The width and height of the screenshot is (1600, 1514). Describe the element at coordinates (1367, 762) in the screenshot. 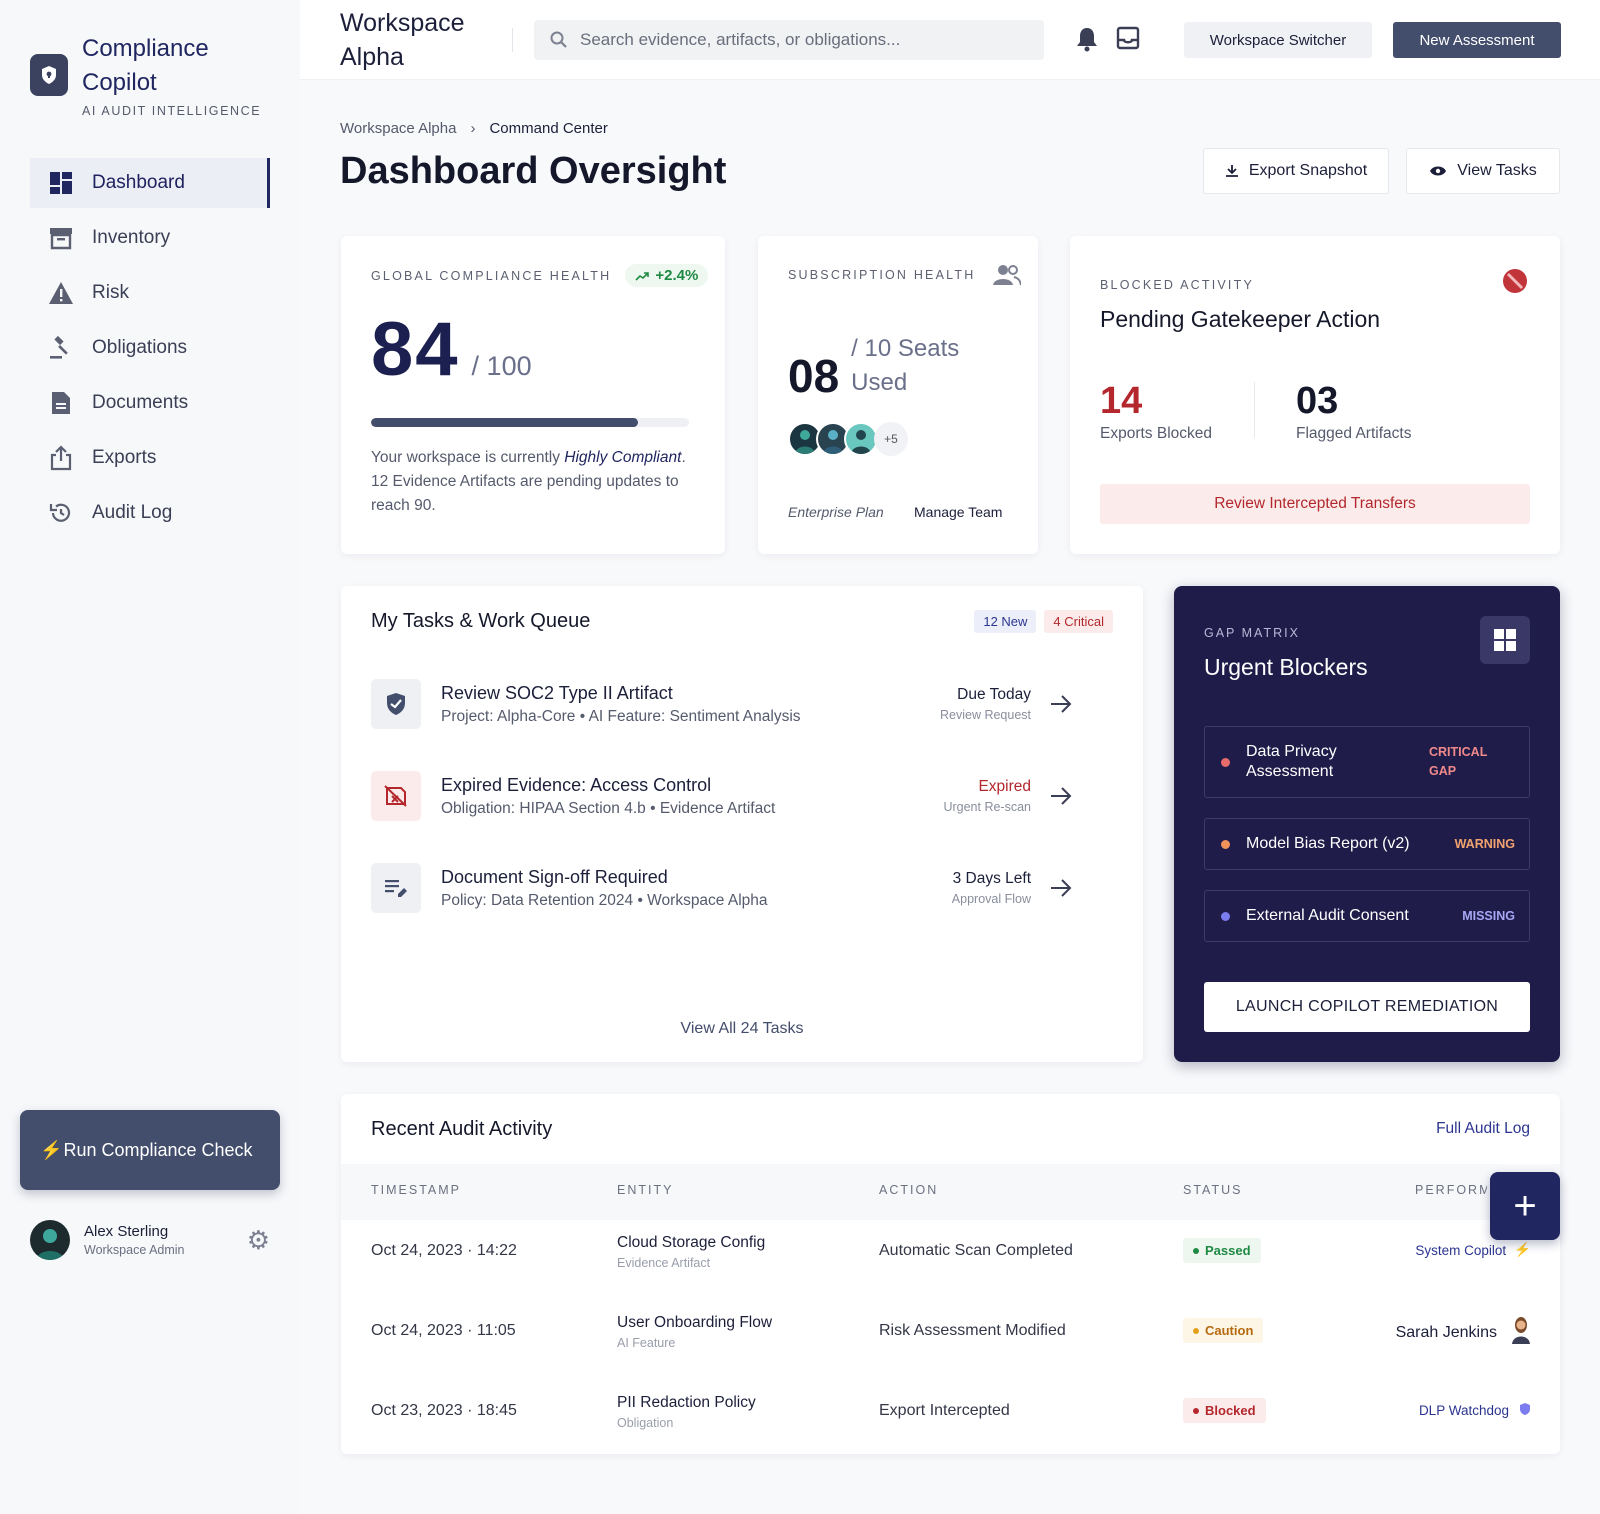

I see `gap-item: Data Privacy Assessment CRITICAL GAP` at that location.